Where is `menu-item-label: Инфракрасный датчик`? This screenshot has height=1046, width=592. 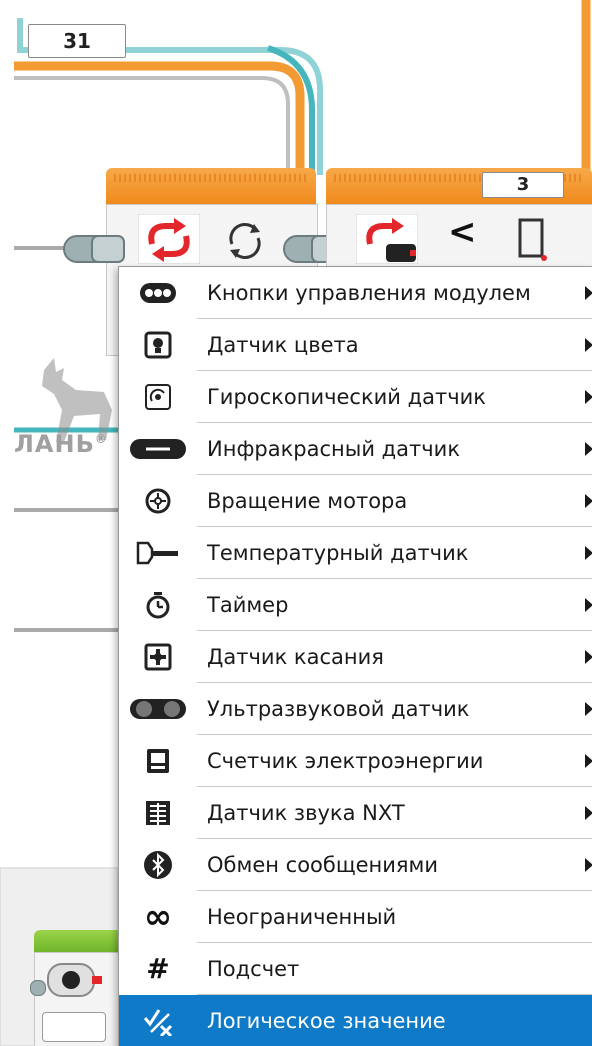
menu-item-label: Инфракрасный датчик is located at coordinates (334, 449).